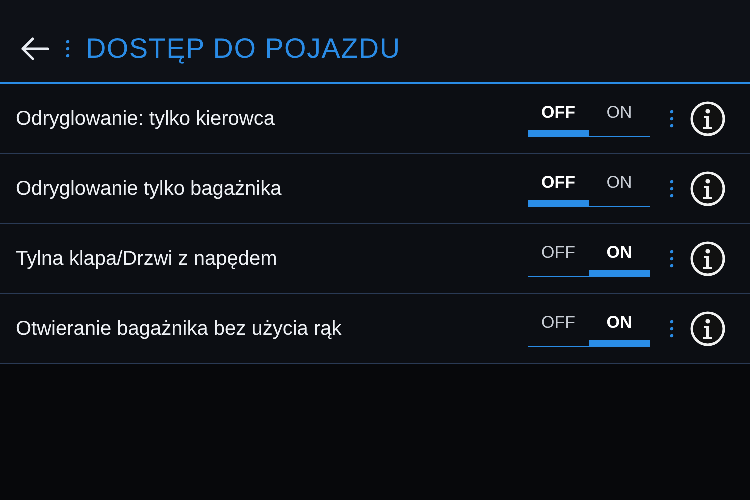 The image size is (750, 500). Describe the element at coordinates (179, 329) in the screenshot. I see `setting-label: Otwieranie bagażnika bez użycia rąk` at that location.